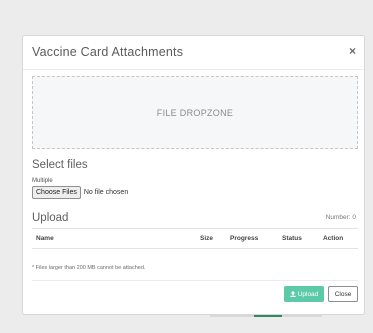 This screenshot has height=333, width=373. I want to click on dropzone-label: FILE DROPZONE, so click(195, 112).